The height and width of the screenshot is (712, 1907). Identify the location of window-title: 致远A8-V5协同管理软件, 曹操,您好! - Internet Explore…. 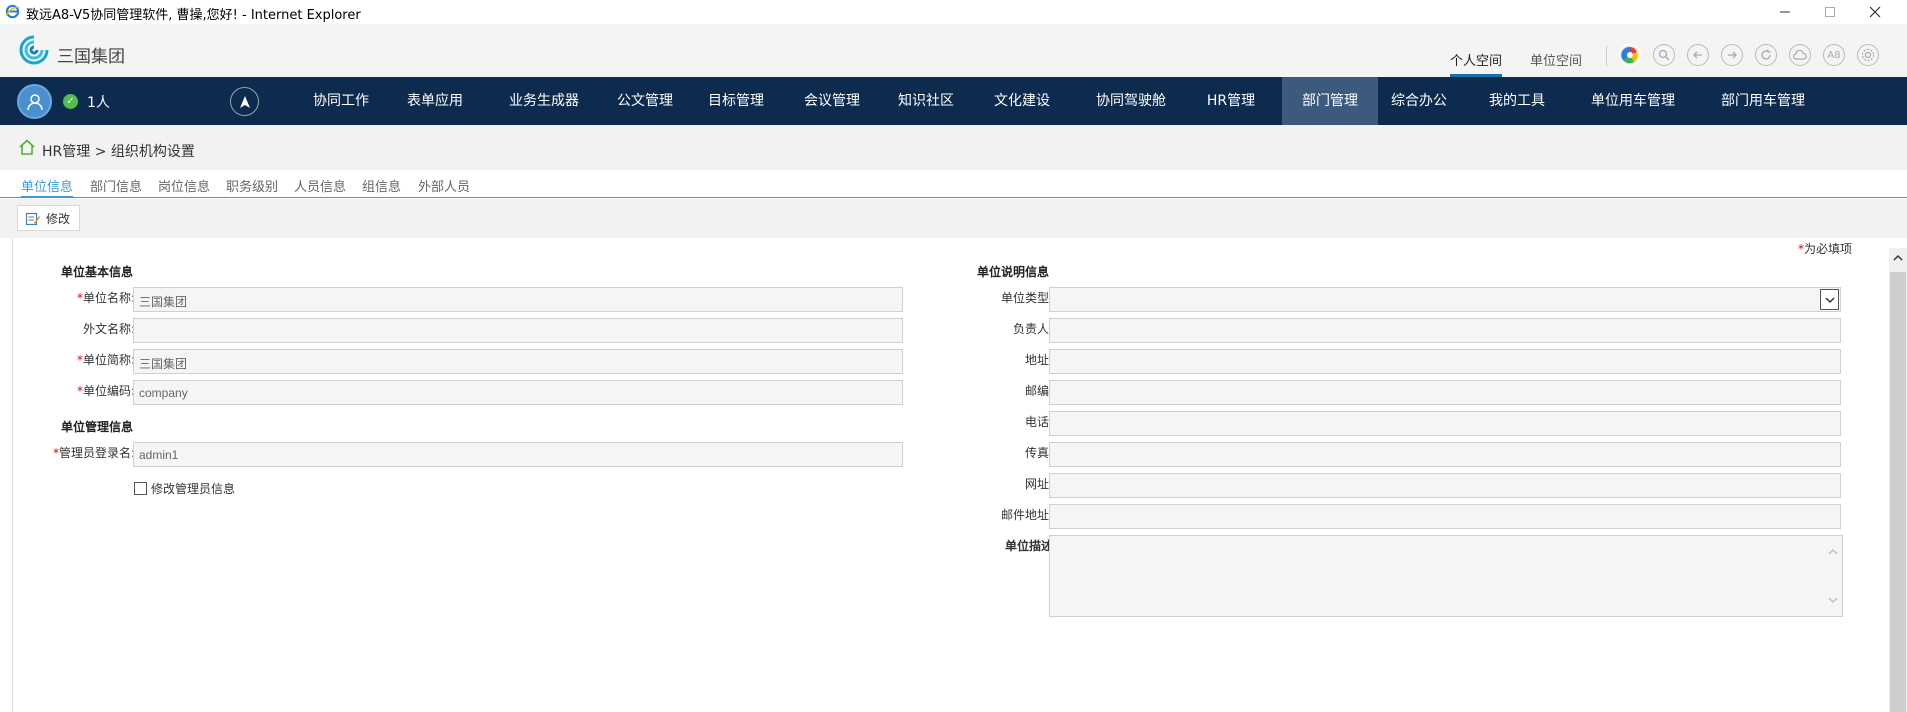
(193, 15).